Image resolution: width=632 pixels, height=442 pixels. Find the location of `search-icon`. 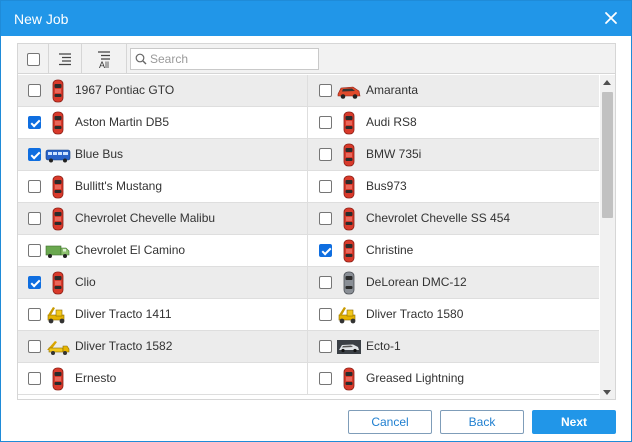

search-icon is located at coordinates (141, 59).